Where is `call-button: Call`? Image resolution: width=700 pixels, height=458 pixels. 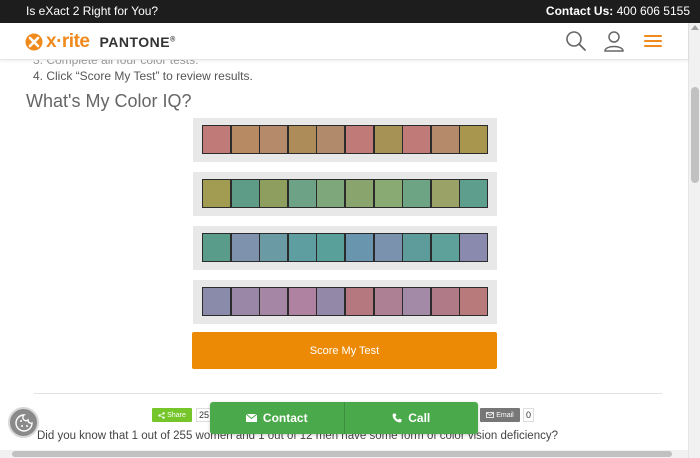
call-button: Call is located at coordinates (412, 418).